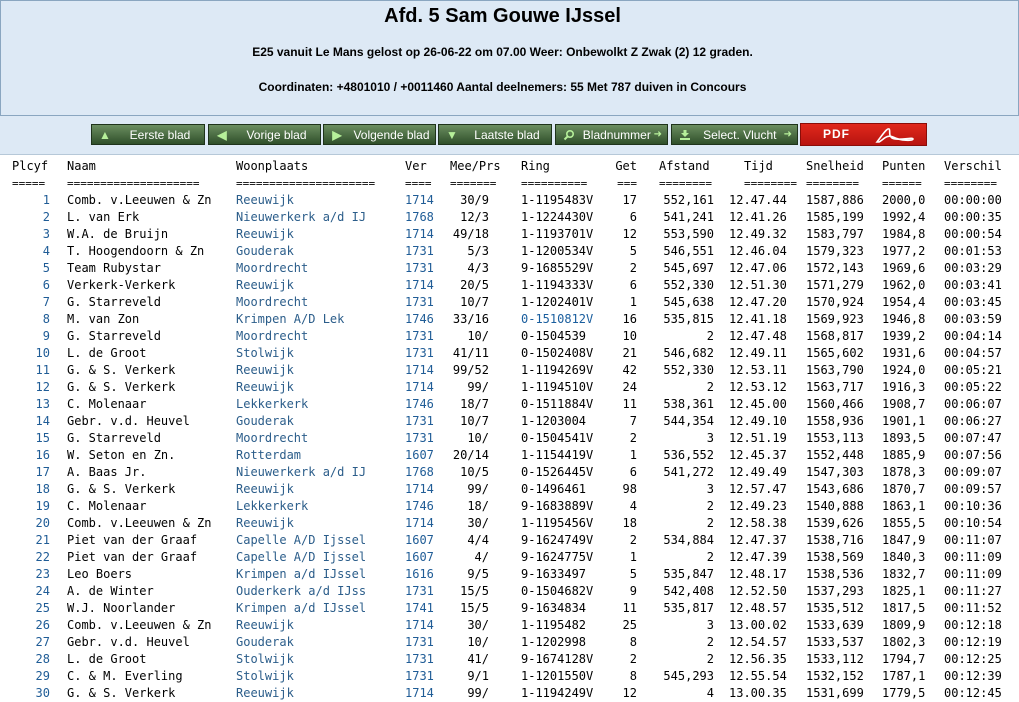 The width and height of the screenshot is (1019, 702). I want to click on select-flight-button: Select. Vlucht ➜, so click(734, 134).